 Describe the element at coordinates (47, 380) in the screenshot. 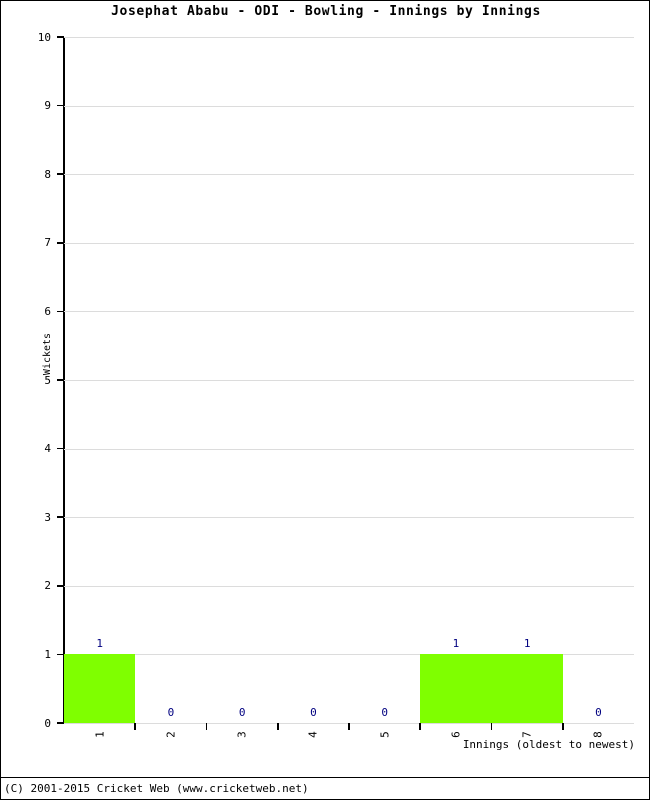

I see `y-axis-tick-label: 5` at that location.